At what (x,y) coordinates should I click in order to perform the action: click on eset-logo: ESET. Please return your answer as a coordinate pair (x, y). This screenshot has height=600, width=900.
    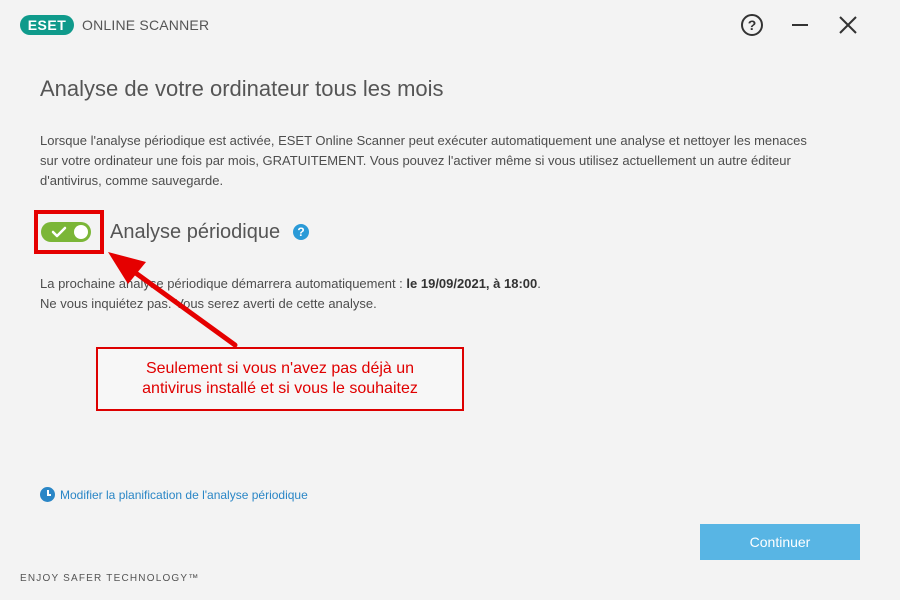
    Looking at the image, I should click on (47, 25).